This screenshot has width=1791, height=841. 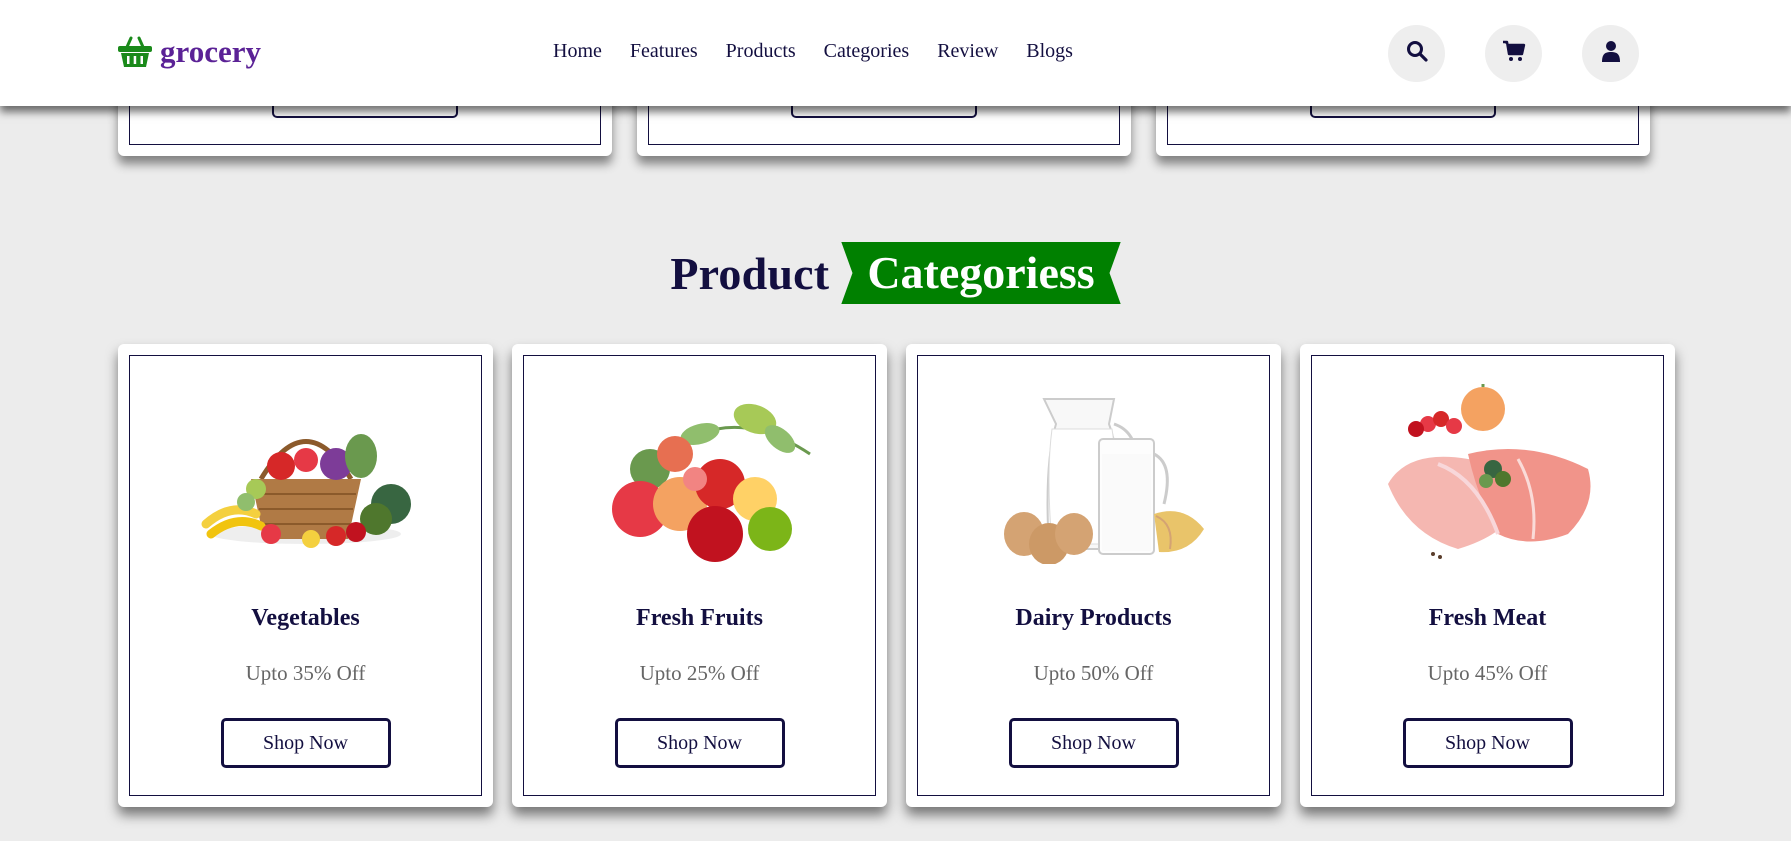 What do you see at coordinates (867, 51) in the screenshot?
I see `nav-categories: Categories` at bounding box center [867, 51].